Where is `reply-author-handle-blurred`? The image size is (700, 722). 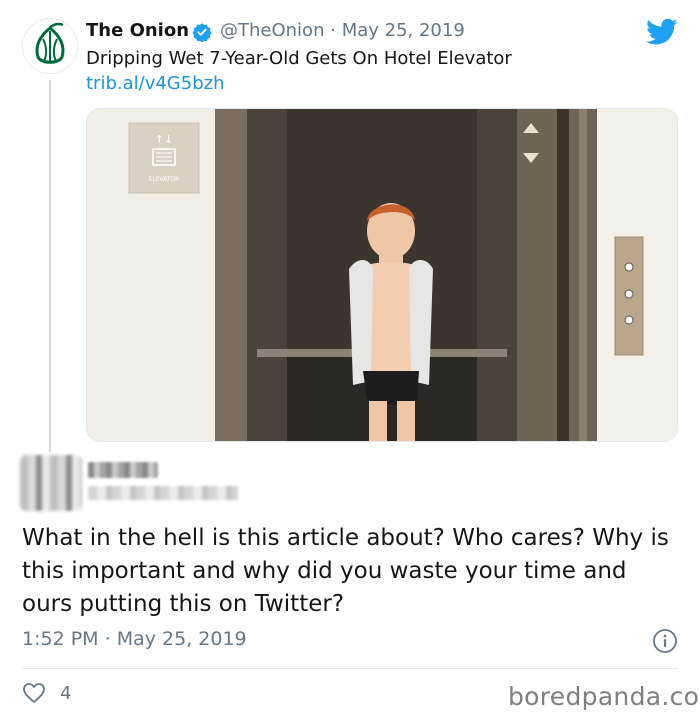 reply-author-handle-blurred is located at coordinates (163, 493).